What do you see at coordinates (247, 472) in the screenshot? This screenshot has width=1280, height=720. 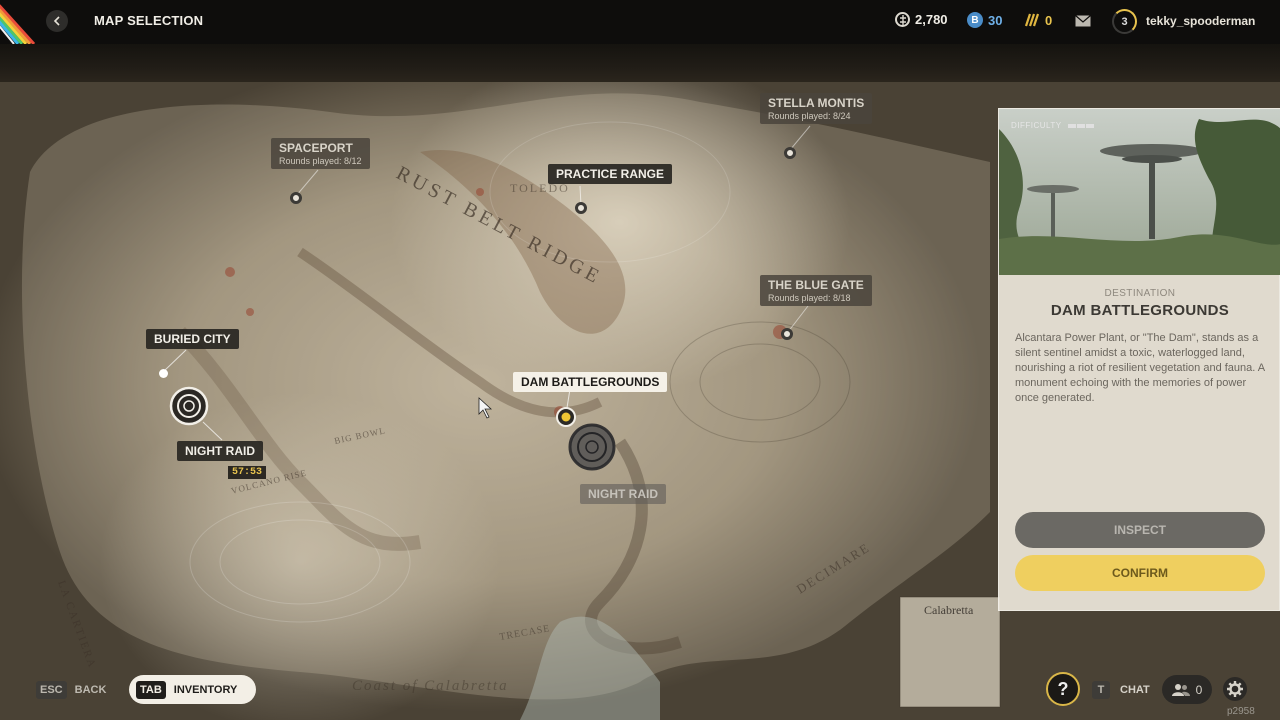 I see `event-timer: 57:53` at bounding box center [247, 472].